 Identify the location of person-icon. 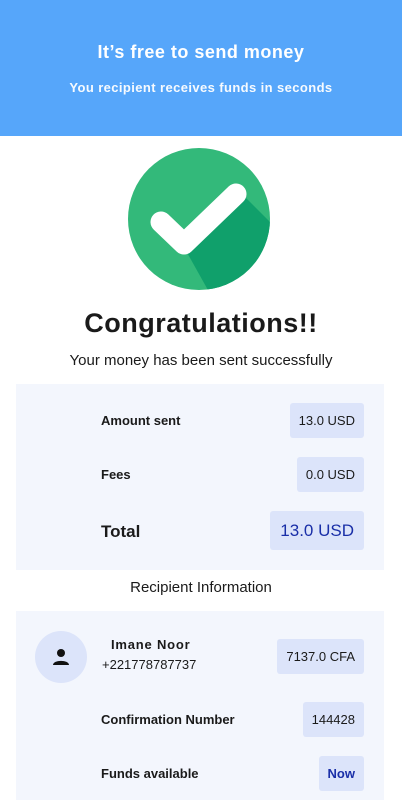
(61, 657).